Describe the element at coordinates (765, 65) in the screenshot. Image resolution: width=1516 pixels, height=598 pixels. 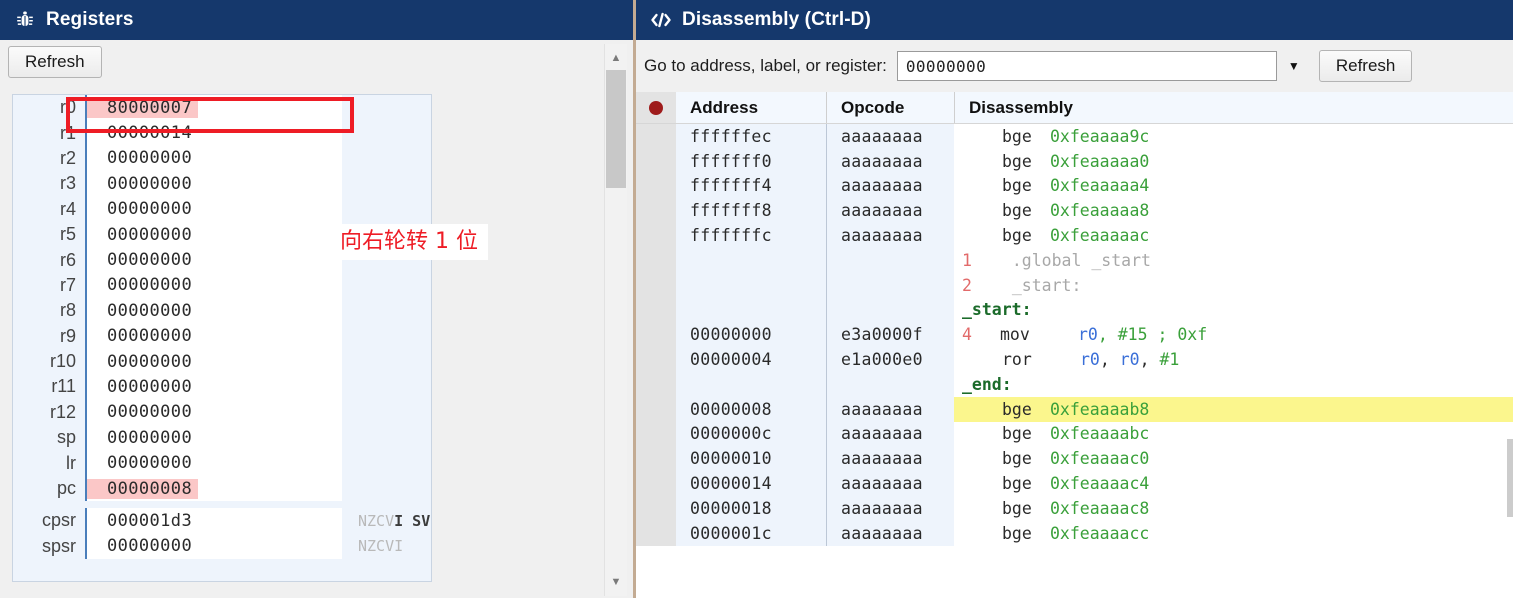
I see `goto-label: Go to address, label, or register:` at that location.